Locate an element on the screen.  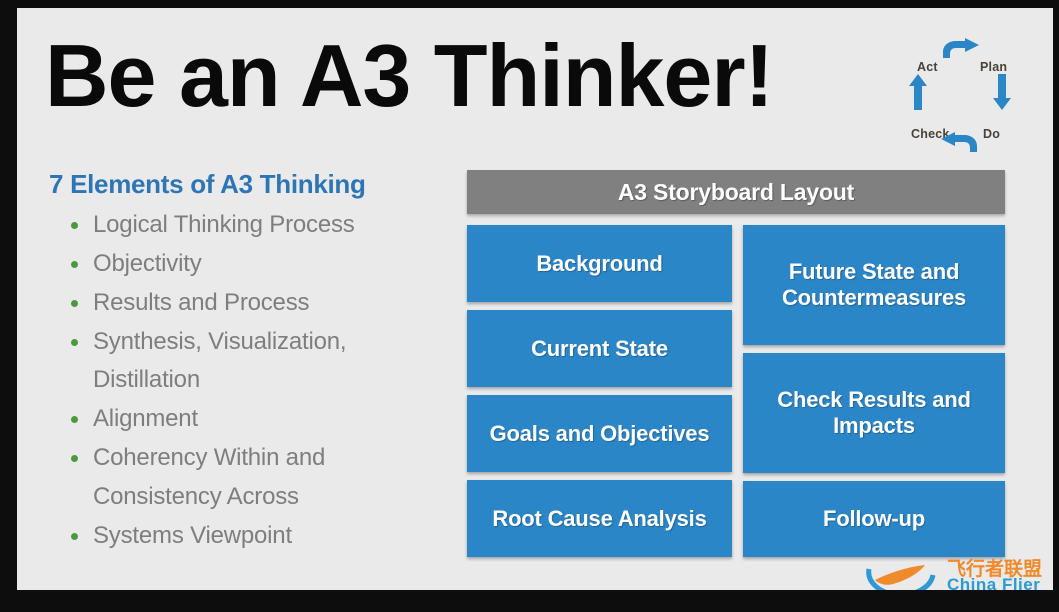
storyboard-box-root-cause-analysis: Root Cause Analysis is located at coordinates (599, 518).